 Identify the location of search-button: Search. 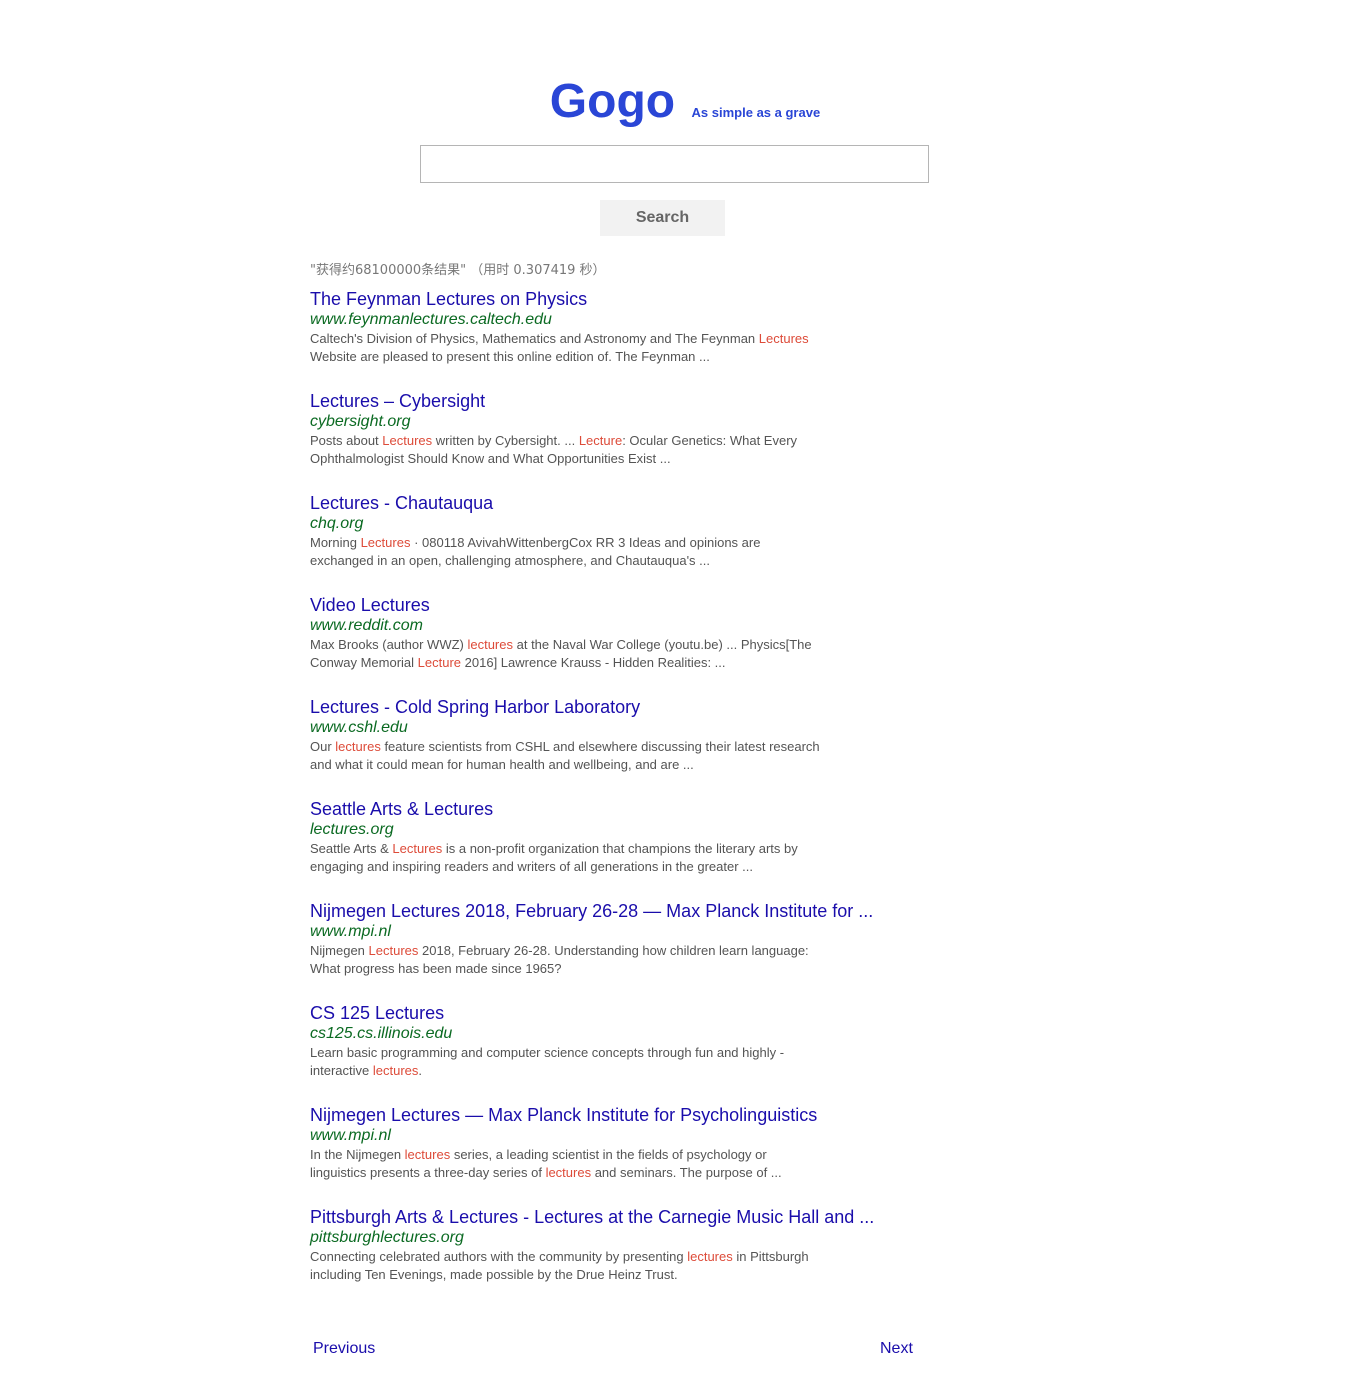
(662, 218).